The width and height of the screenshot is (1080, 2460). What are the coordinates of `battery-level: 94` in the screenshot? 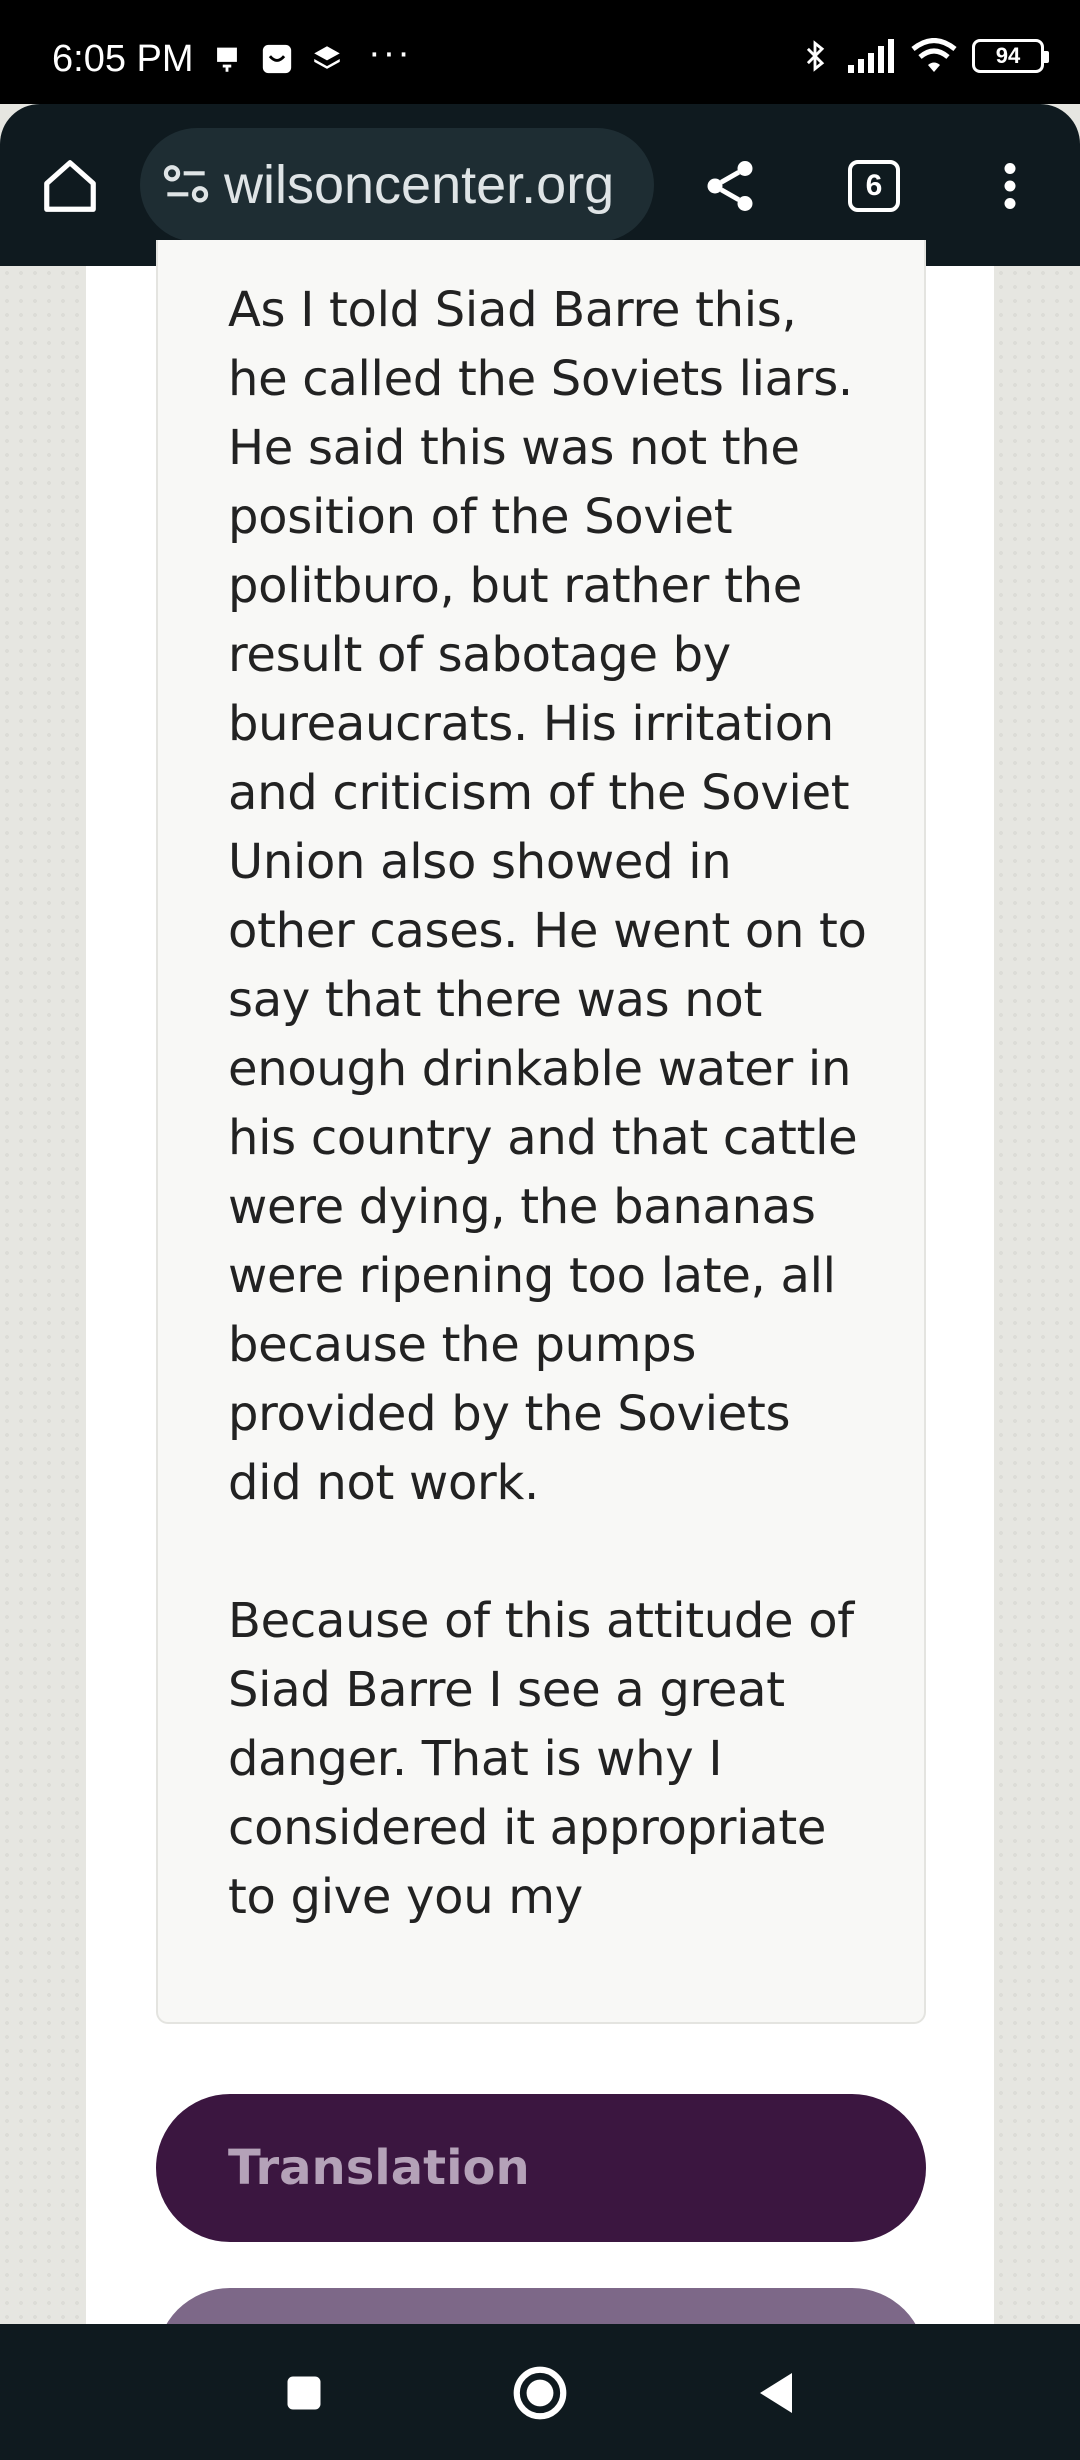 It's located at (1008, 55).